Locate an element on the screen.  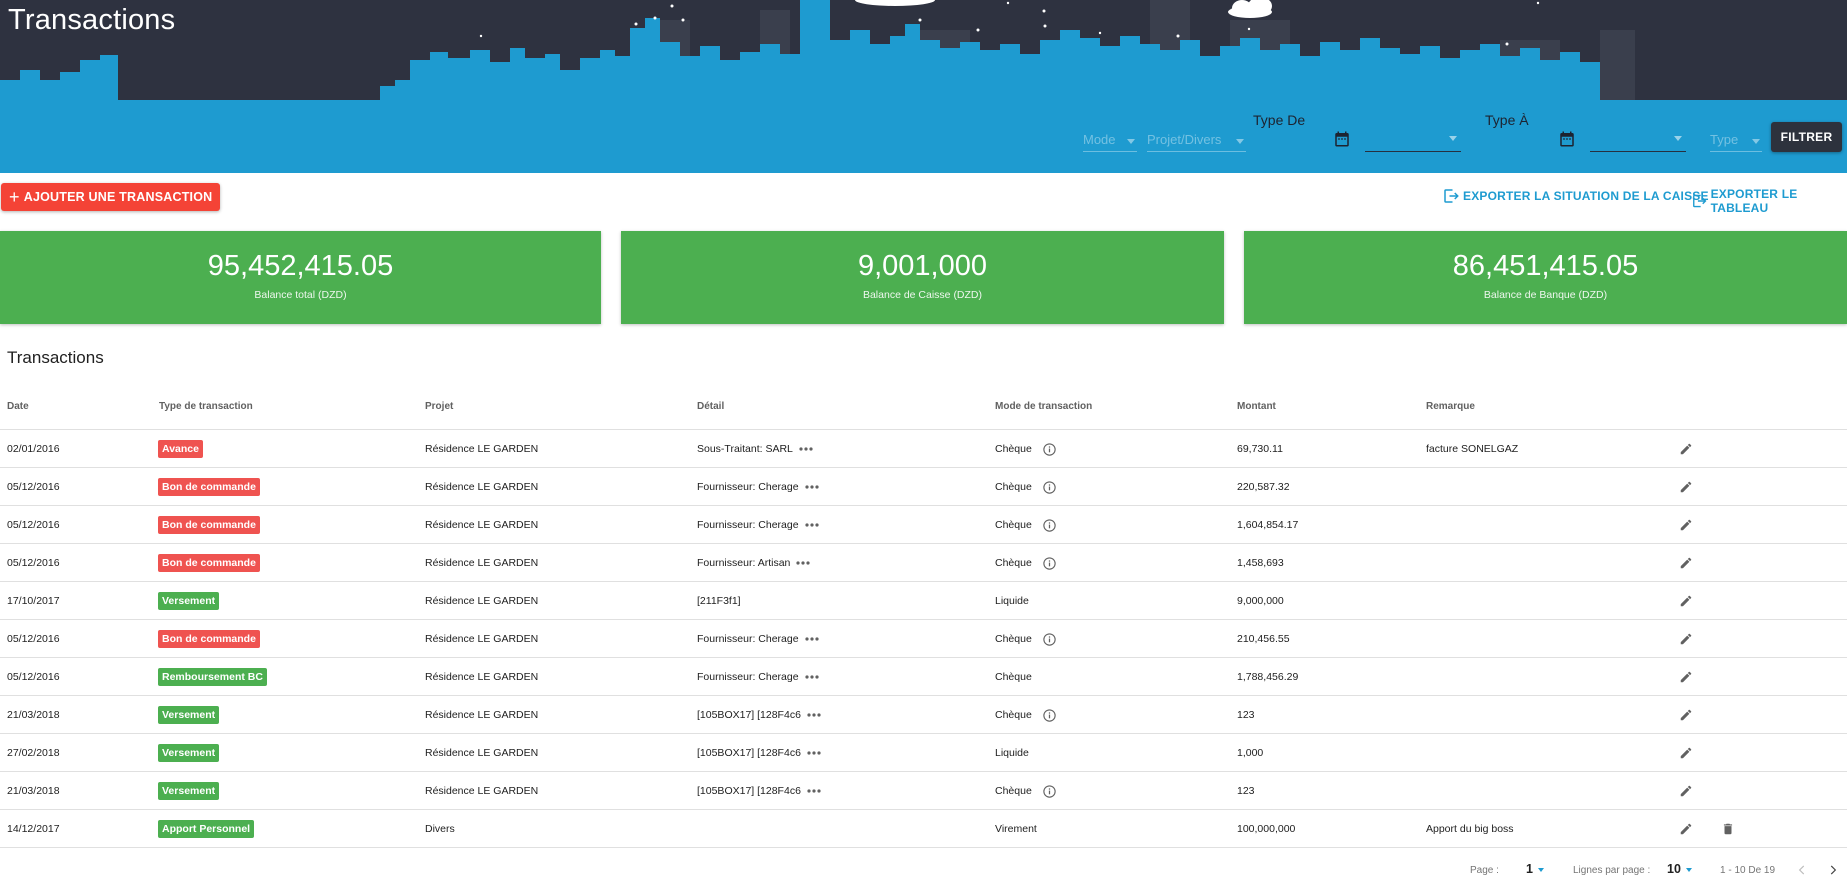
export-table-link: EXPORTER LE TABLEAU is located at coordinates (1769, 201).